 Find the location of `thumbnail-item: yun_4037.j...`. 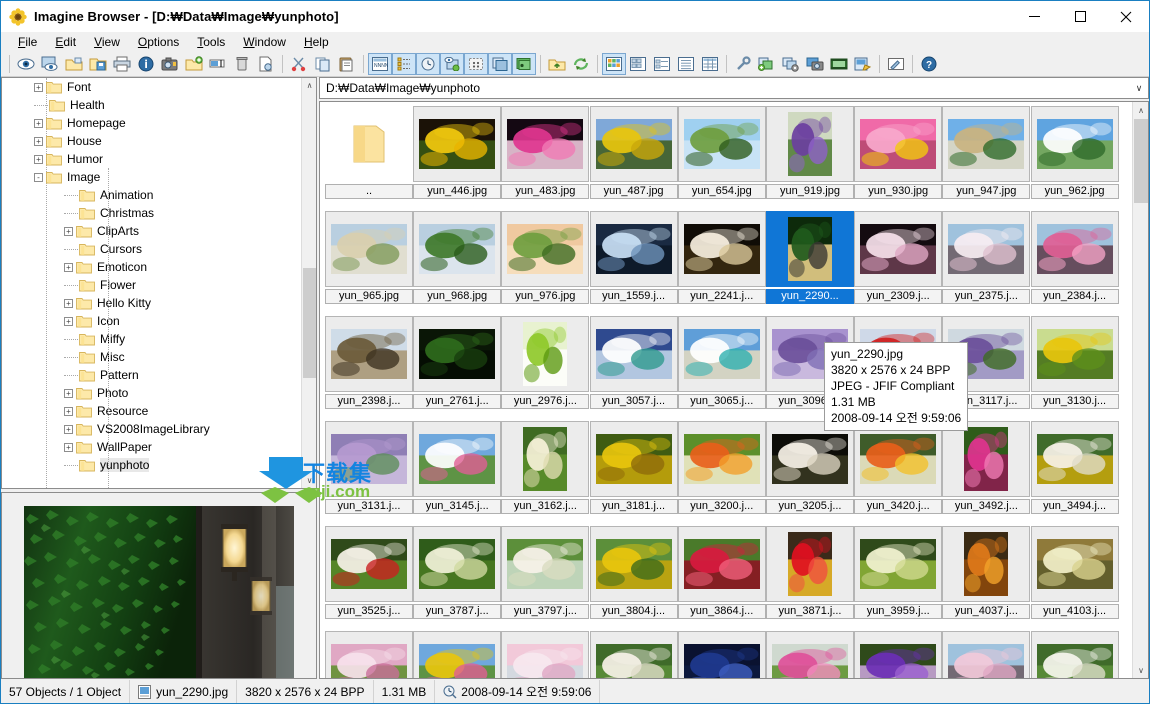

thumbnail-item: yun_4037.j... is located at coordinates (986, 572).